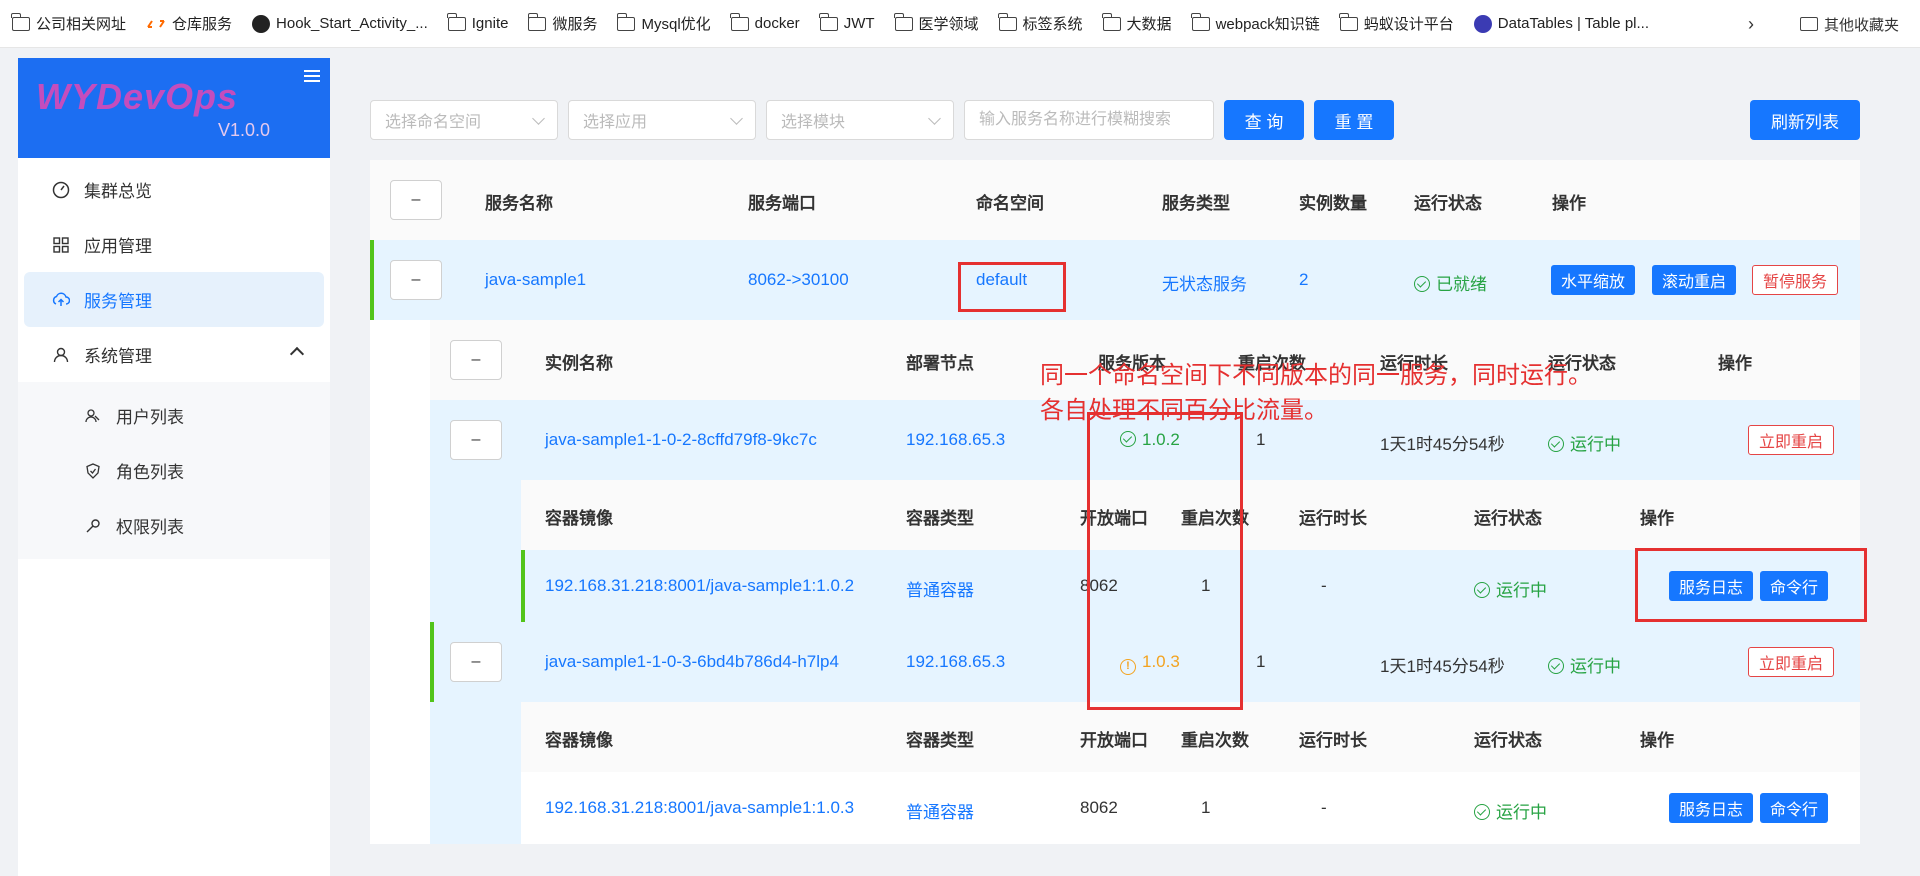  Describe the element at coordinates (1657, 740) in the screenshot. I see `col-container-actions: 操作` at that location.